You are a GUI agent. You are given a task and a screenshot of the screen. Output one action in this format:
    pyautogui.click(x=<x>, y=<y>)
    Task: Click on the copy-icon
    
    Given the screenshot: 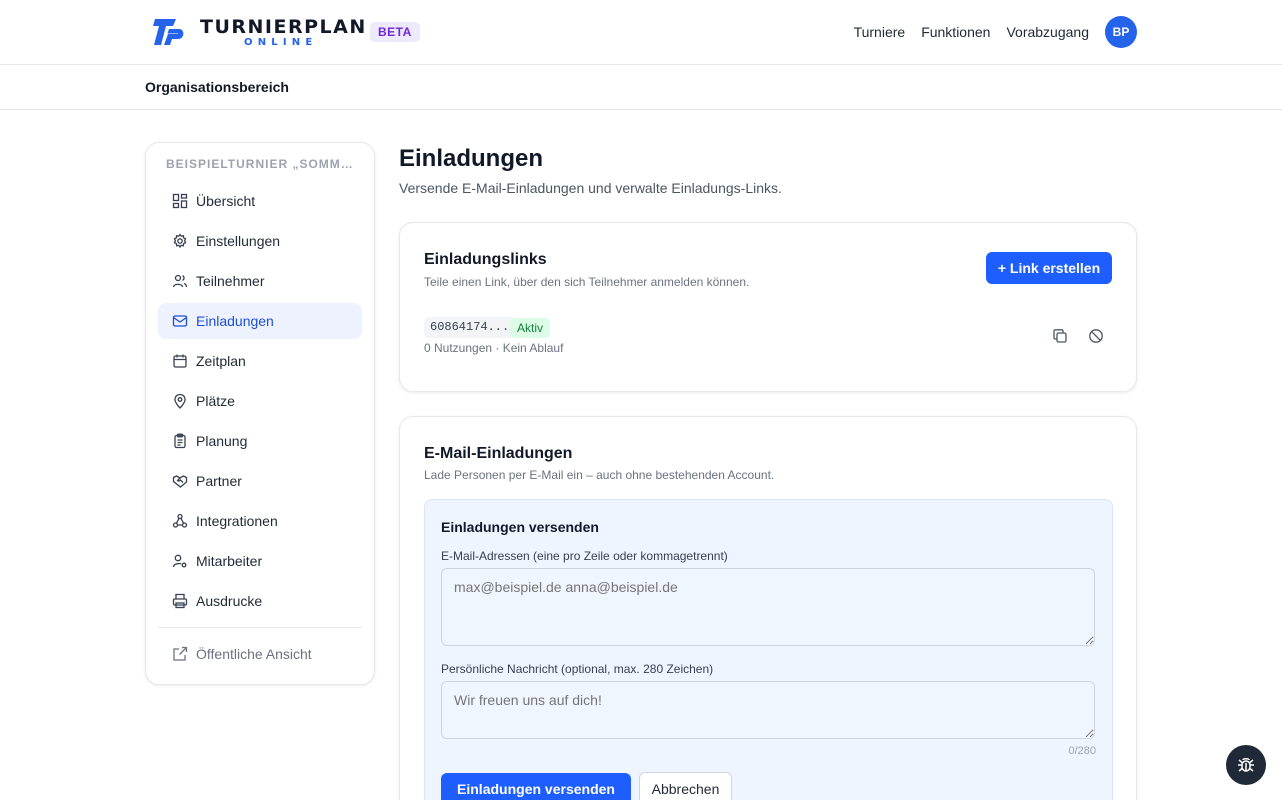 What is the action you would take?
    pyautogui.click(x=1060, y=336)
    